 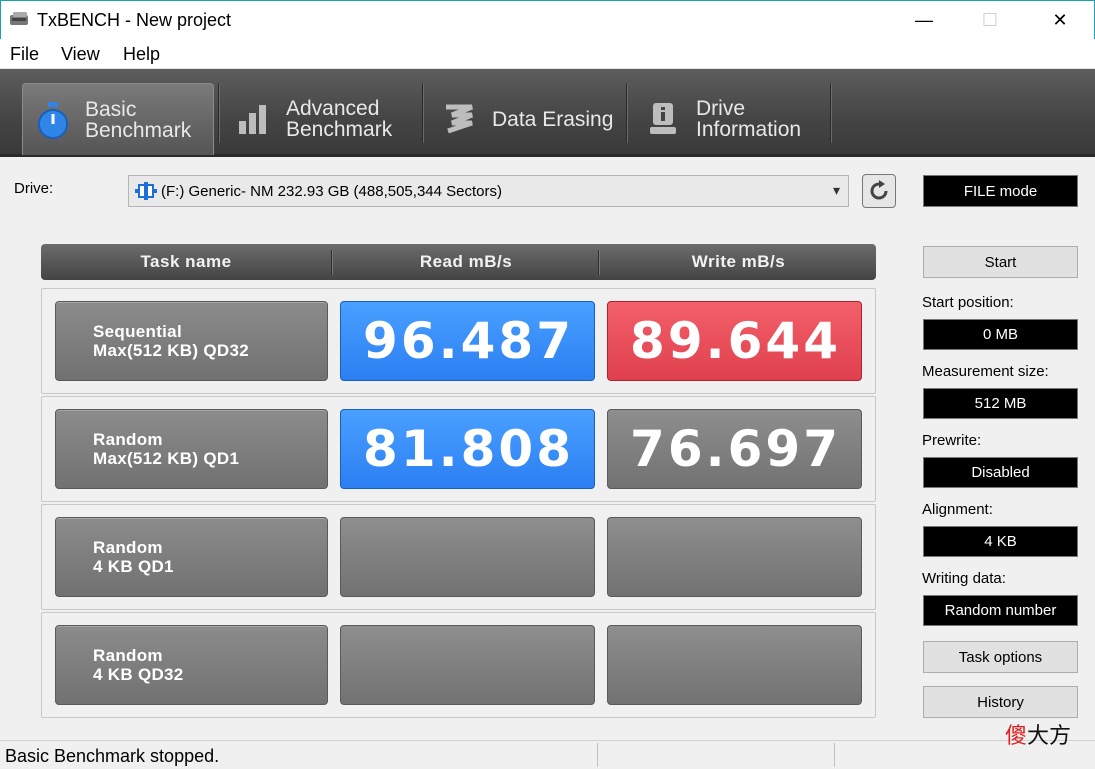 What do you see at coordinates (134, 20) in the screenshot?
I see `window-title: TxBENCH - New project` at bounding box center [134, 20].